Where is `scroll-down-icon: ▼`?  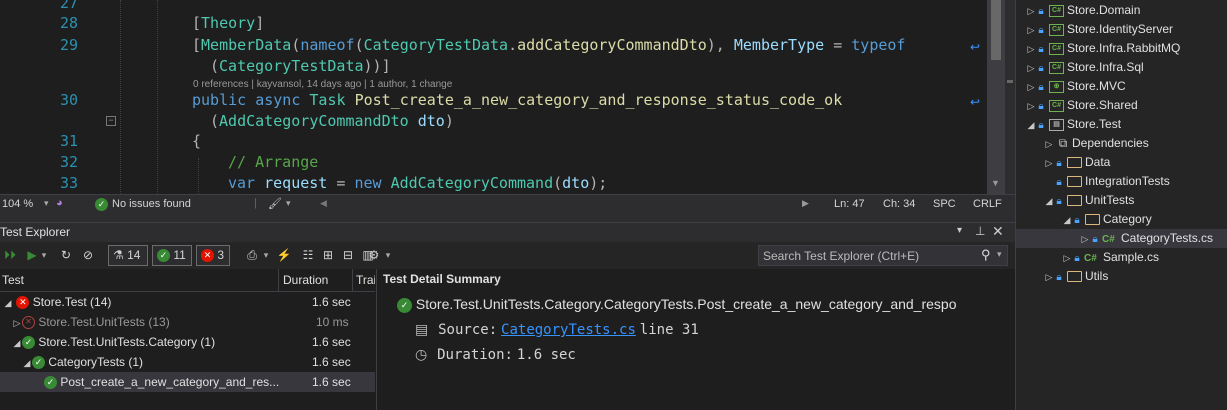
scroll-down-icon: ▼ is located at coordinates (995, 183).